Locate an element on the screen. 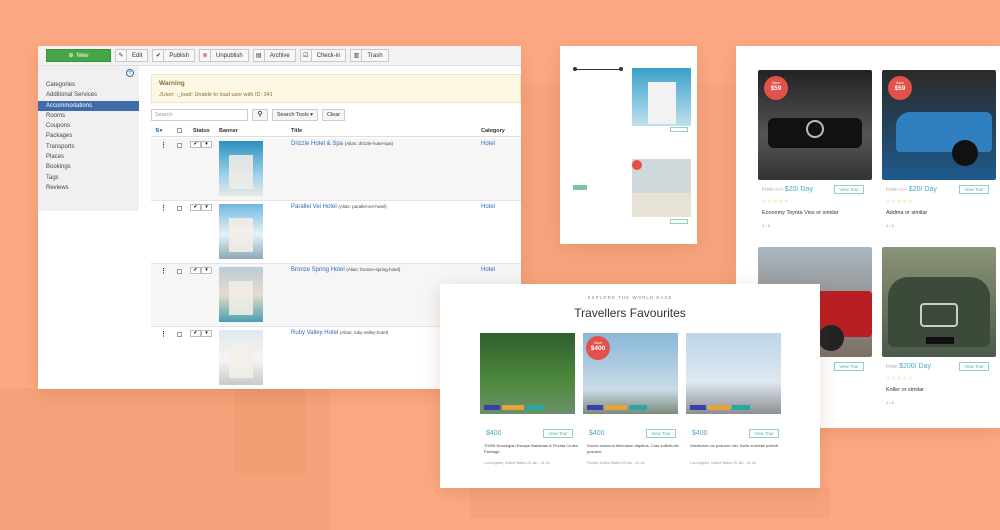  trash-button: ▥ Trash is located at coordinates (369, 55).